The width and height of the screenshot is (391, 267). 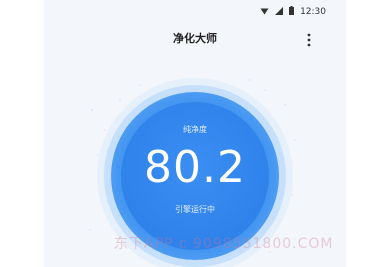 I want to click on signal-icon, so click(x=279, y=12).